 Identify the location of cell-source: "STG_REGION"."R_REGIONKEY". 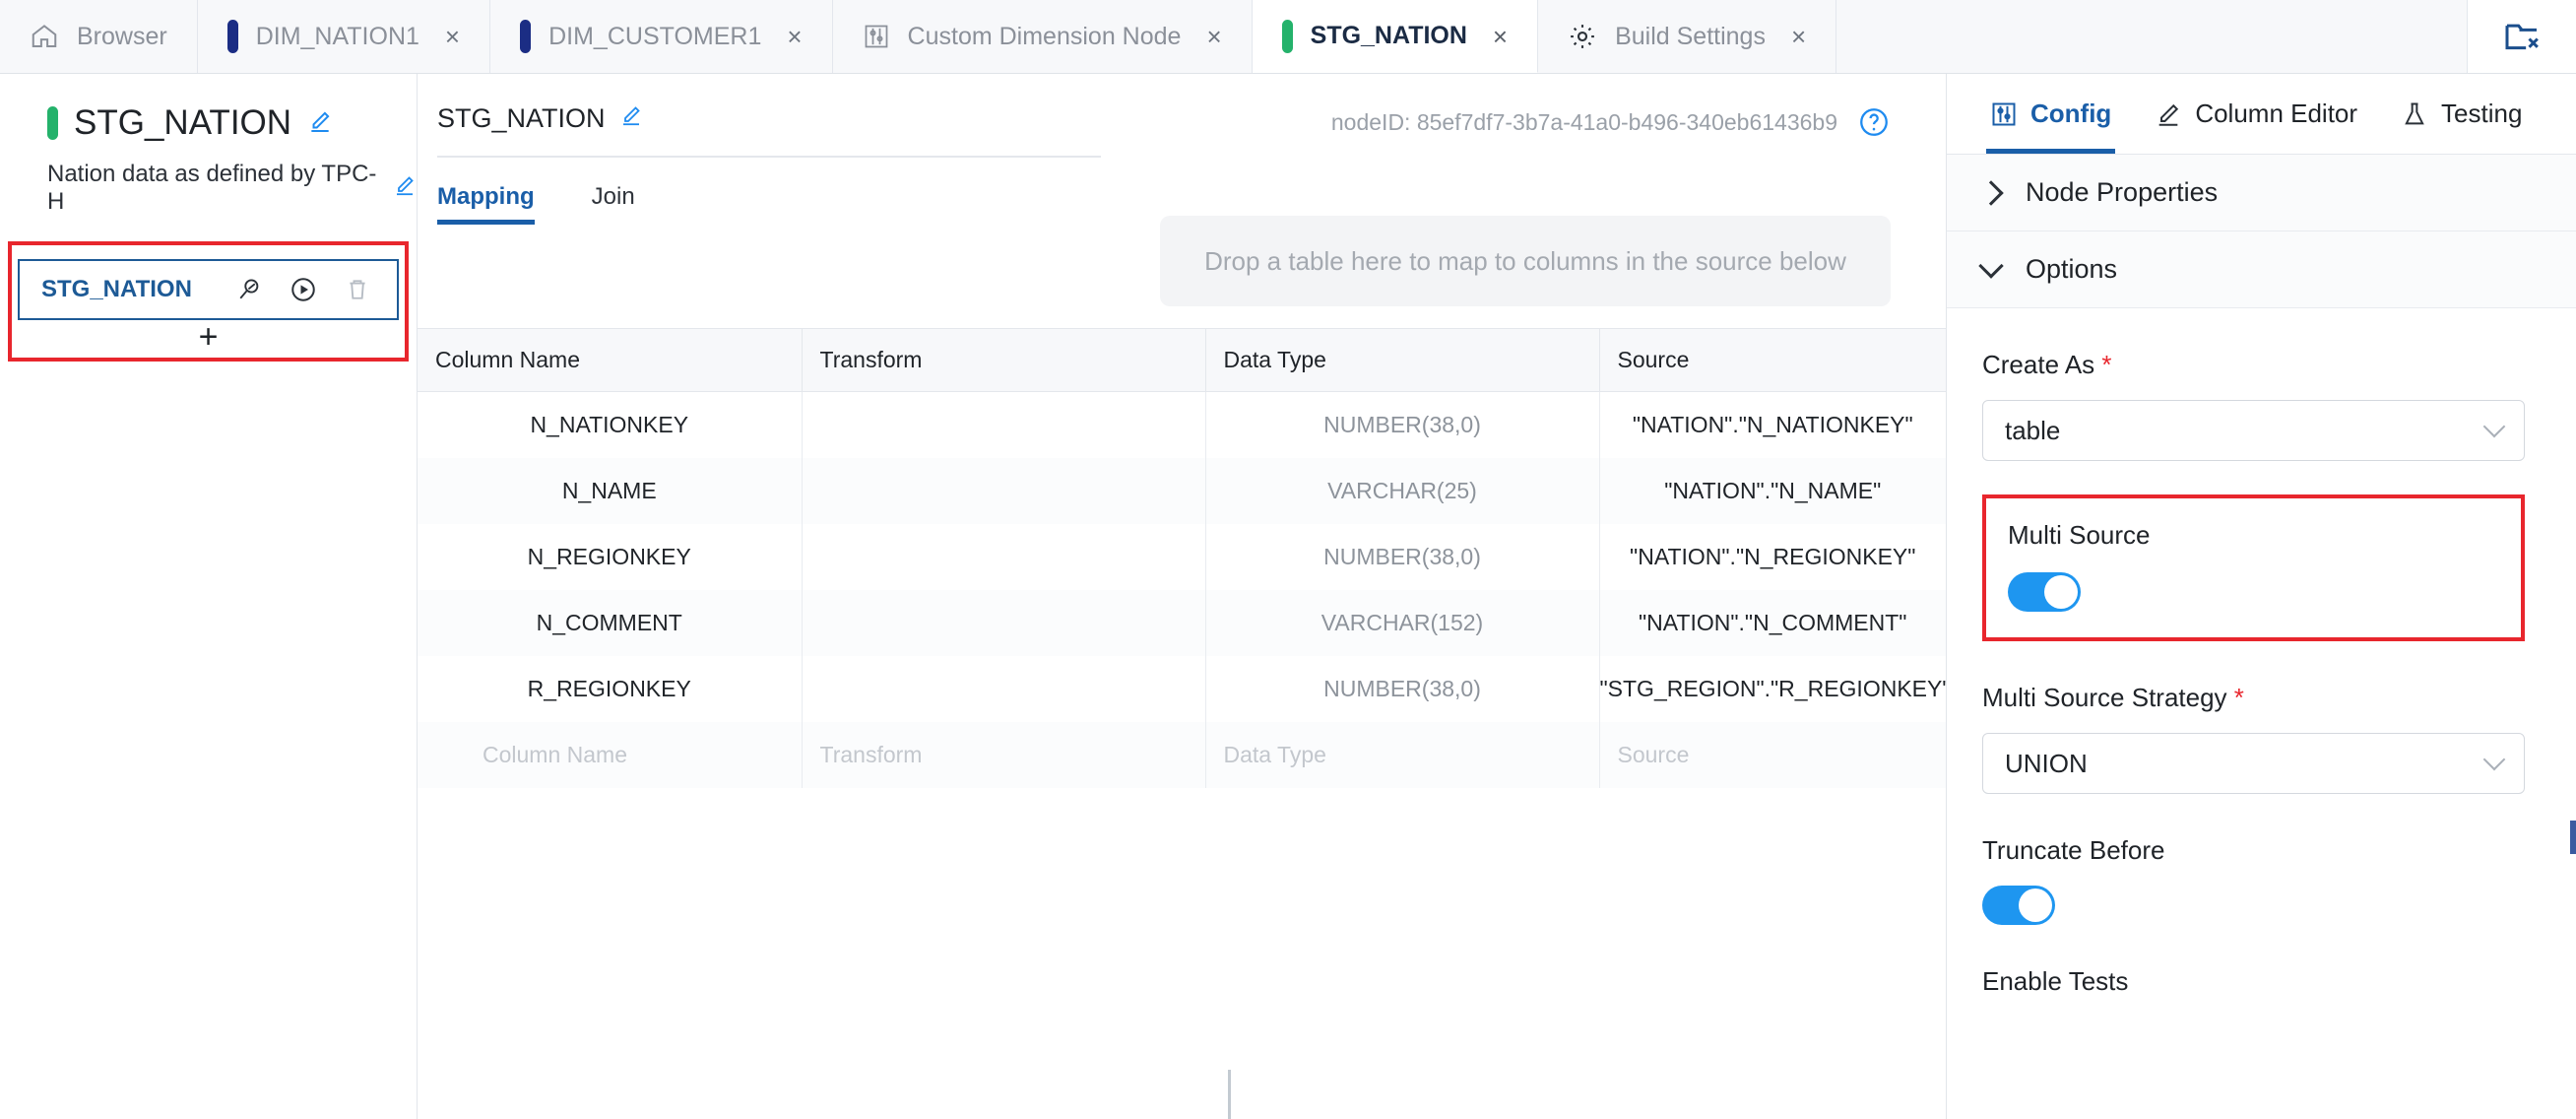
(1775, 689).